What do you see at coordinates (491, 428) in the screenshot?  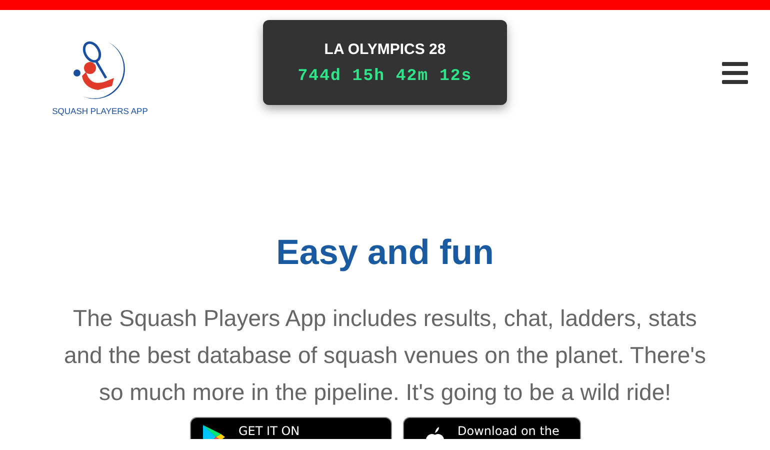 I see `app-store-button: Download on the` at bounding box center [491, 428].